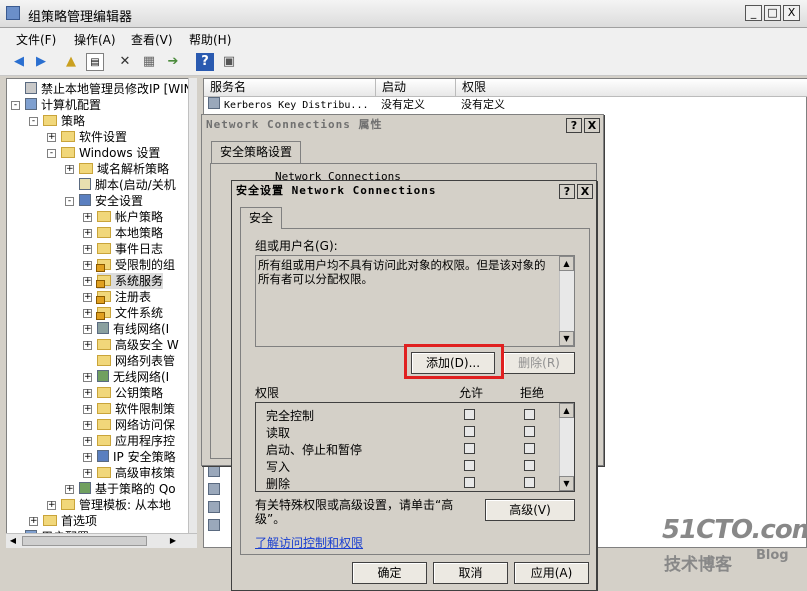  Describe the element at coordinates (95, 39) in the screenshot. I see `menu-action: 操作(A)` at that location.